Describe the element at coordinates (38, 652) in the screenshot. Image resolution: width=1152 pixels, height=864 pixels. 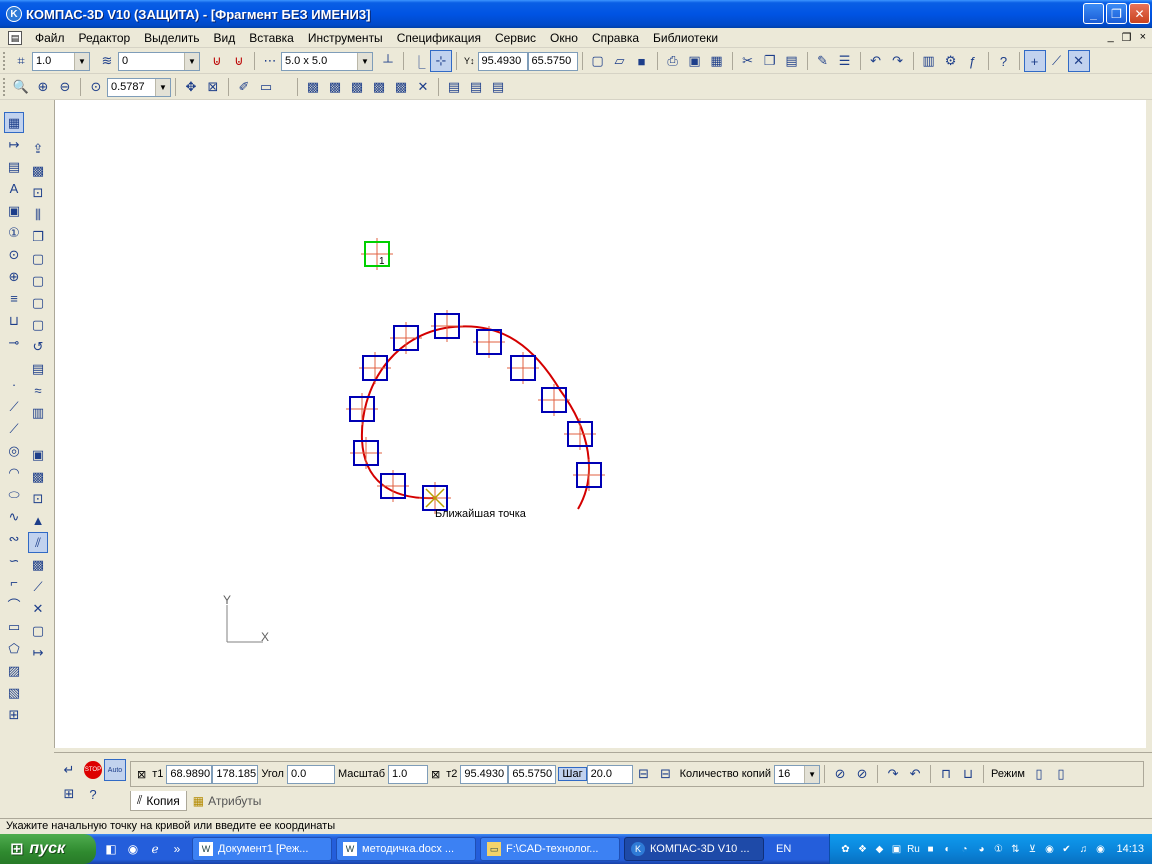
I see `join-icon: ↦` at that location.